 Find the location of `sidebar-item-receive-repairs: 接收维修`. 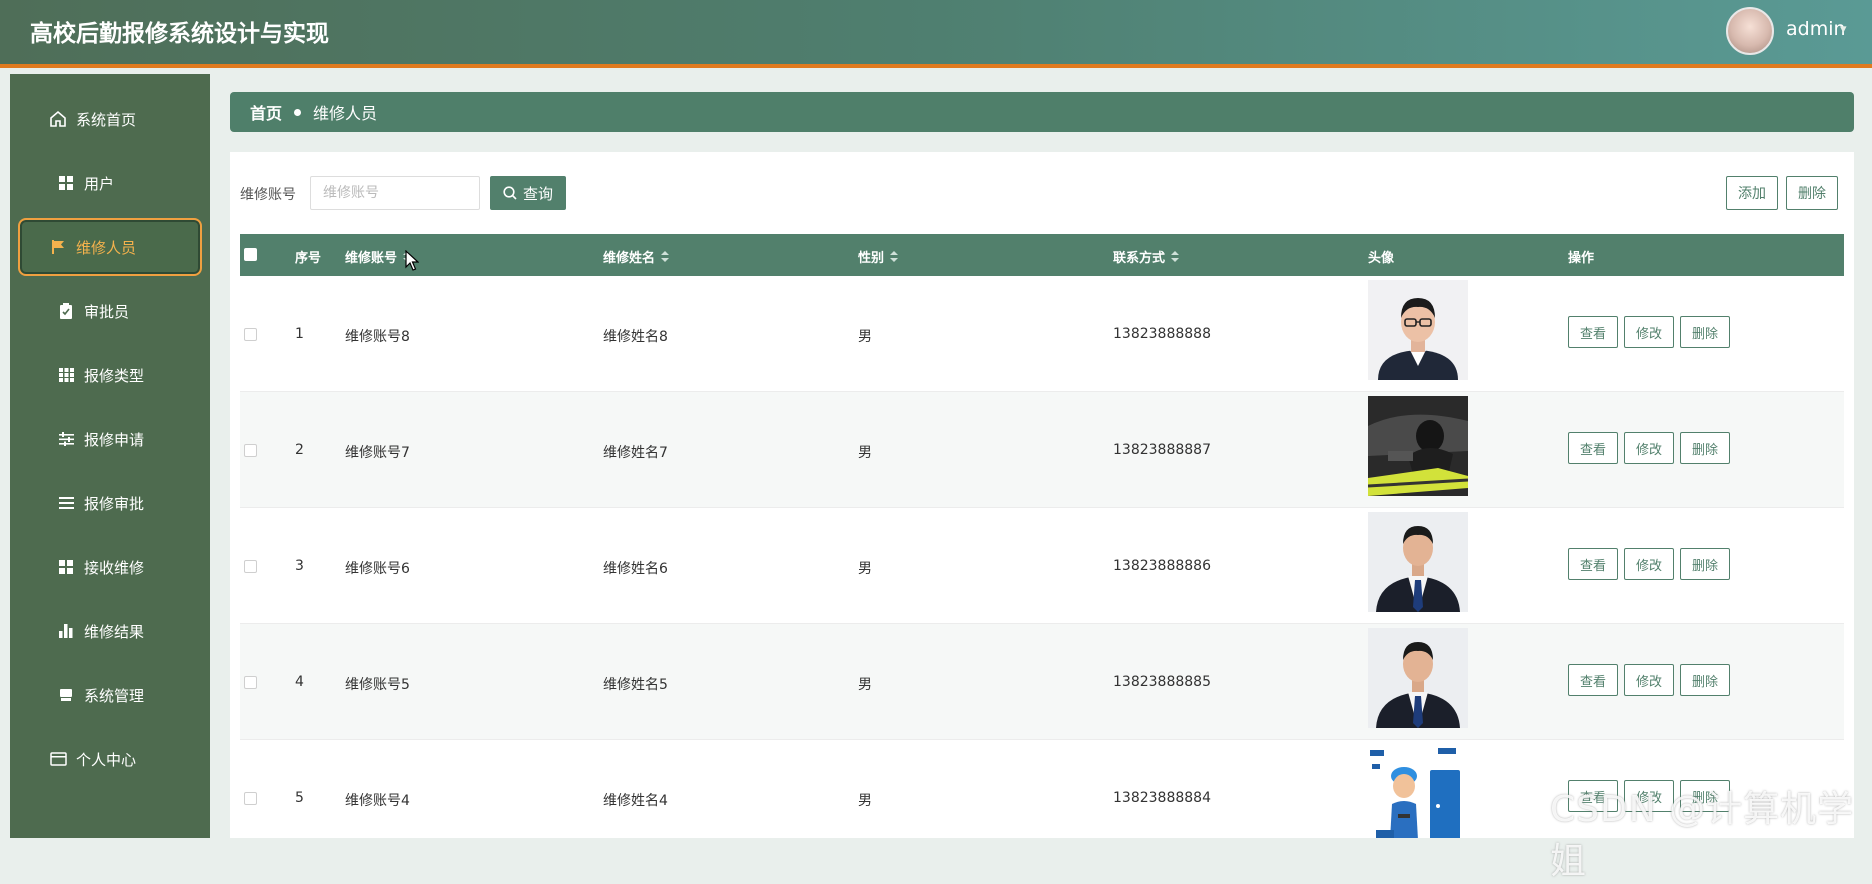

sidebar-item-receive-repairs: 接收维修 is located at coordinates (110, 567).